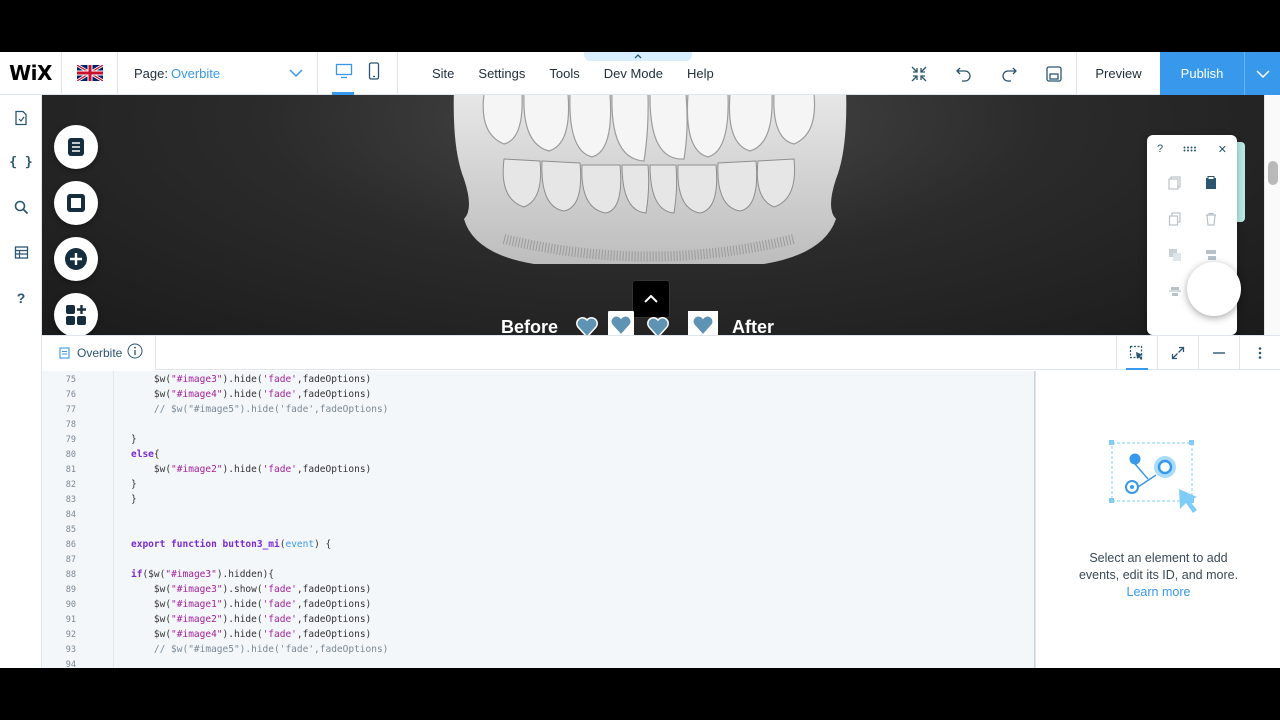 The width and height of the screenshot is (1280, 720). Describe the element at coordinates (64, 352) in the screenshot. I see `page-file-icon` at that location.